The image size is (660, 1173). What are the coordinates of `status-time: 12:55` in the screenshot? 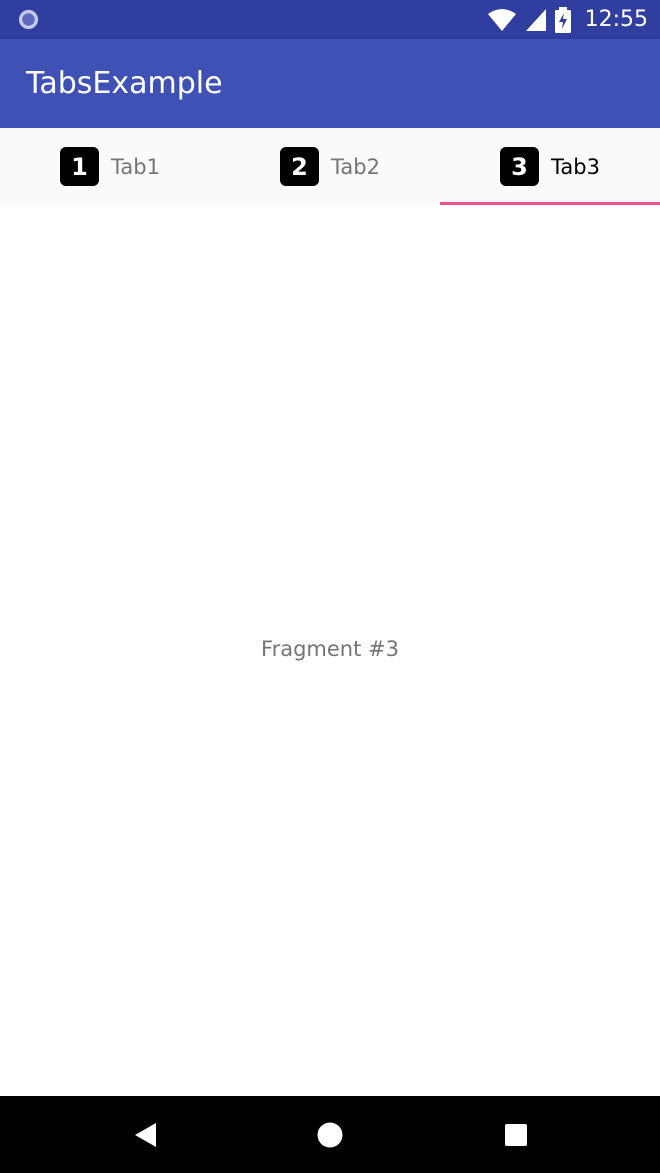 It's located at (616, 19).